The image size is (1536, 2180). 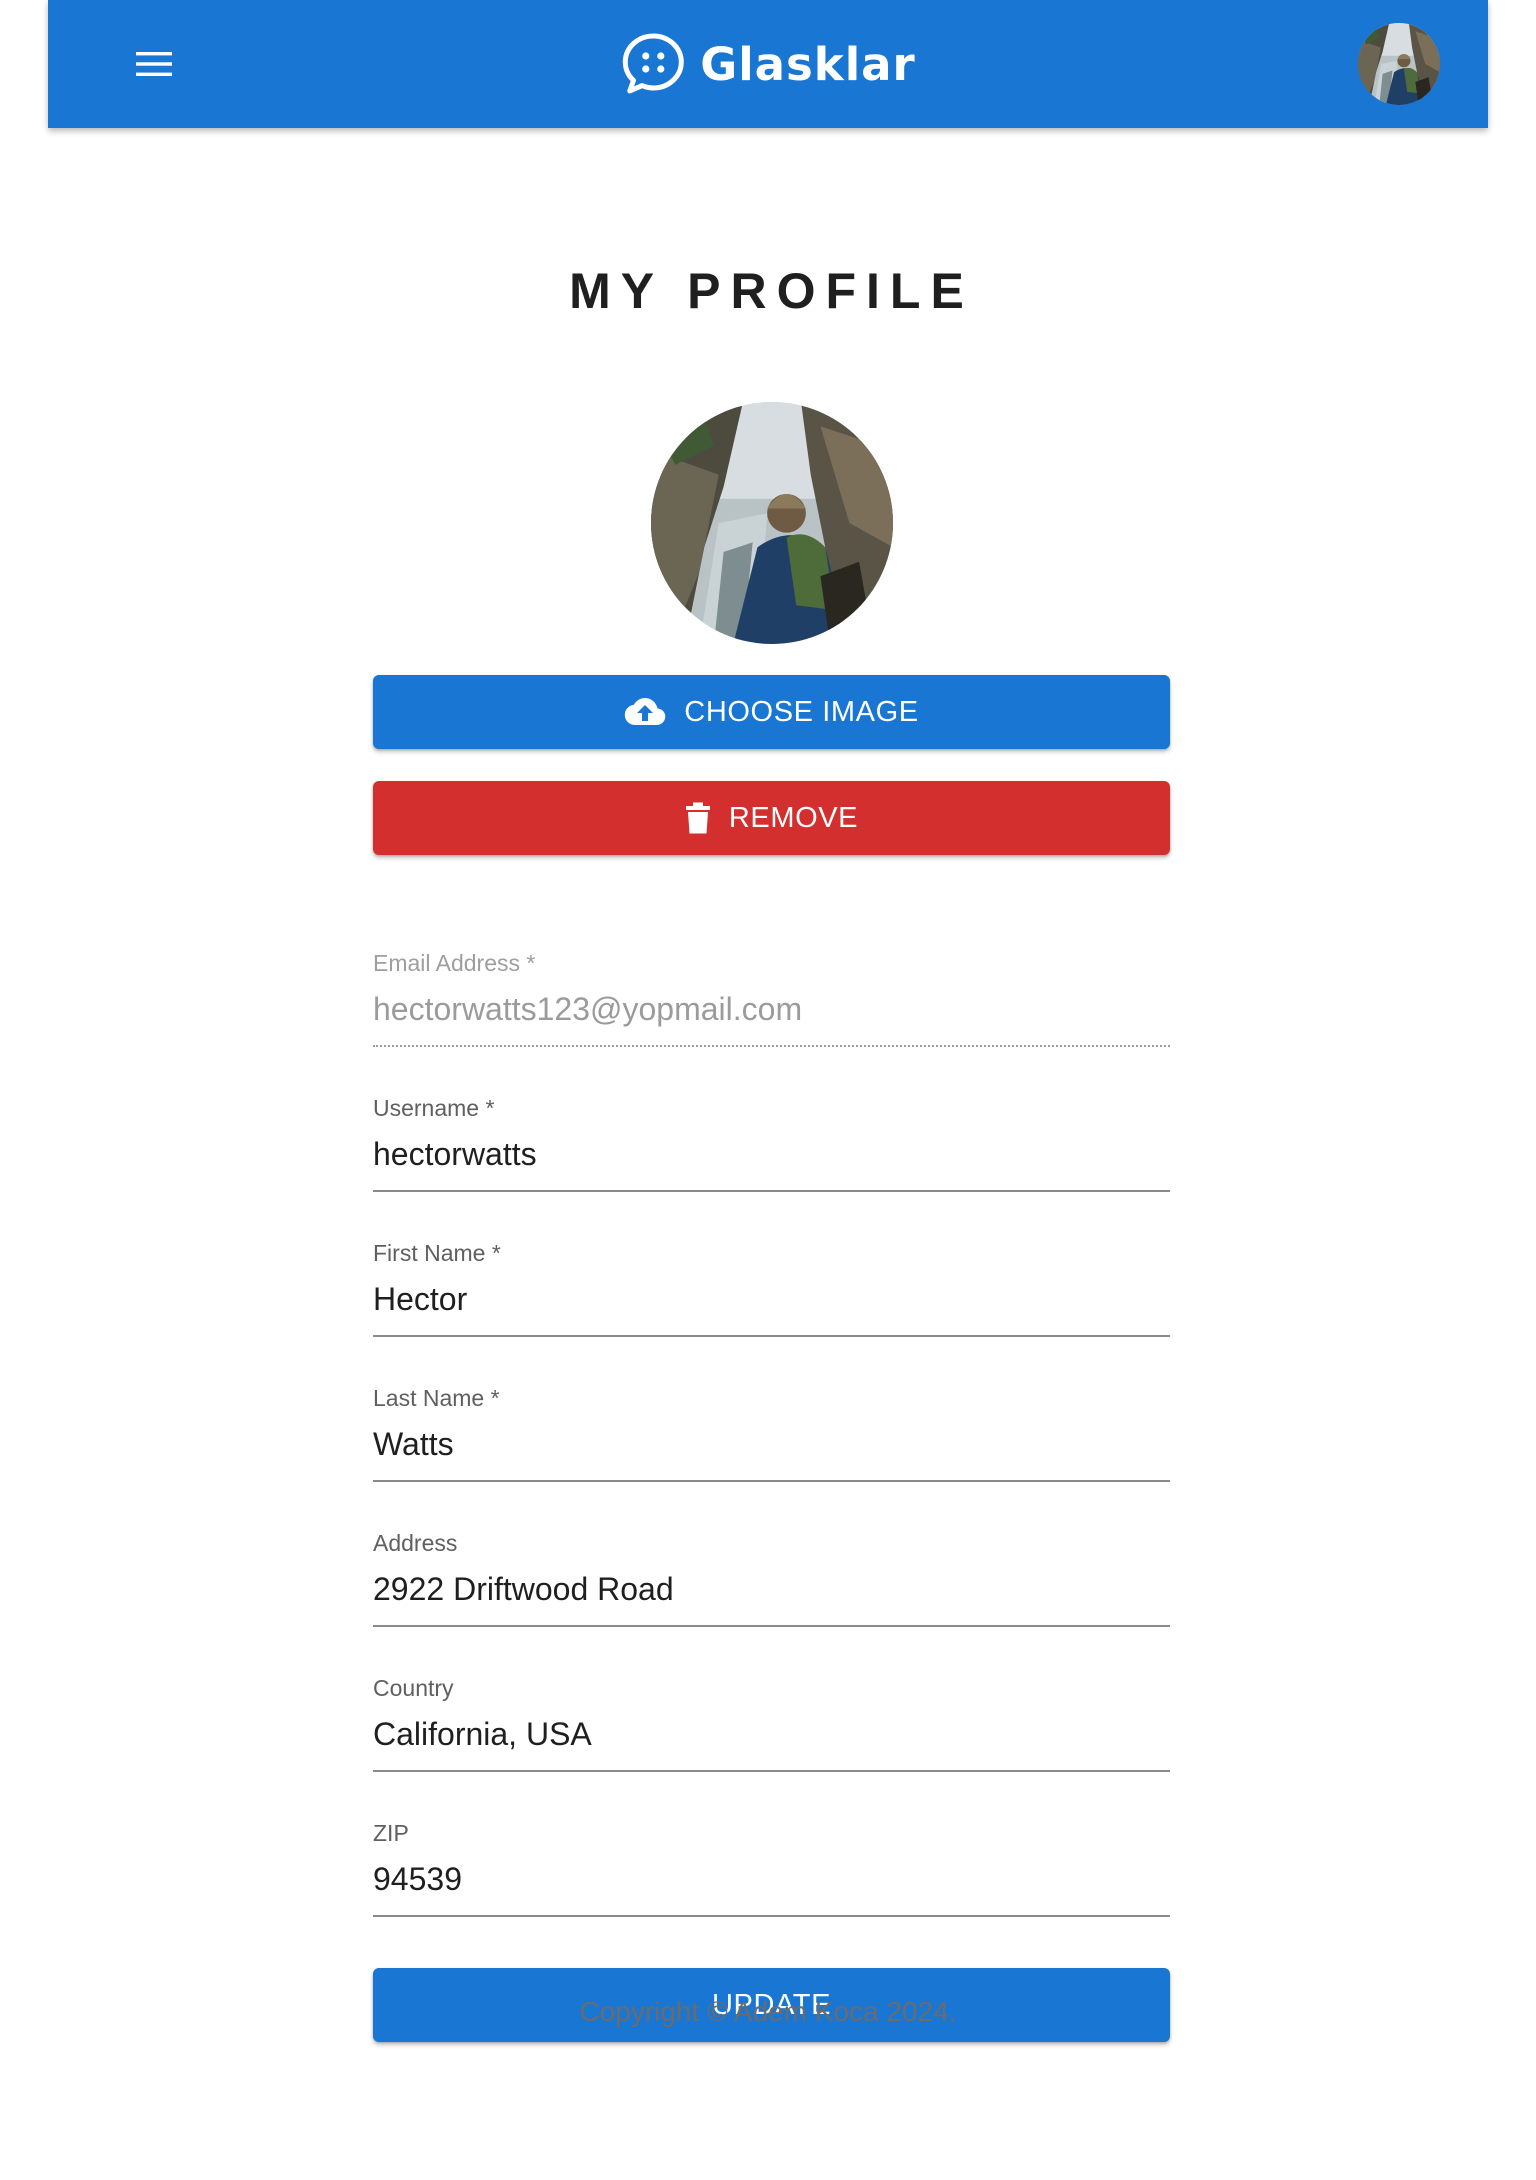 I want to click on email-label: Email Address *, so click(x=454, y=963).